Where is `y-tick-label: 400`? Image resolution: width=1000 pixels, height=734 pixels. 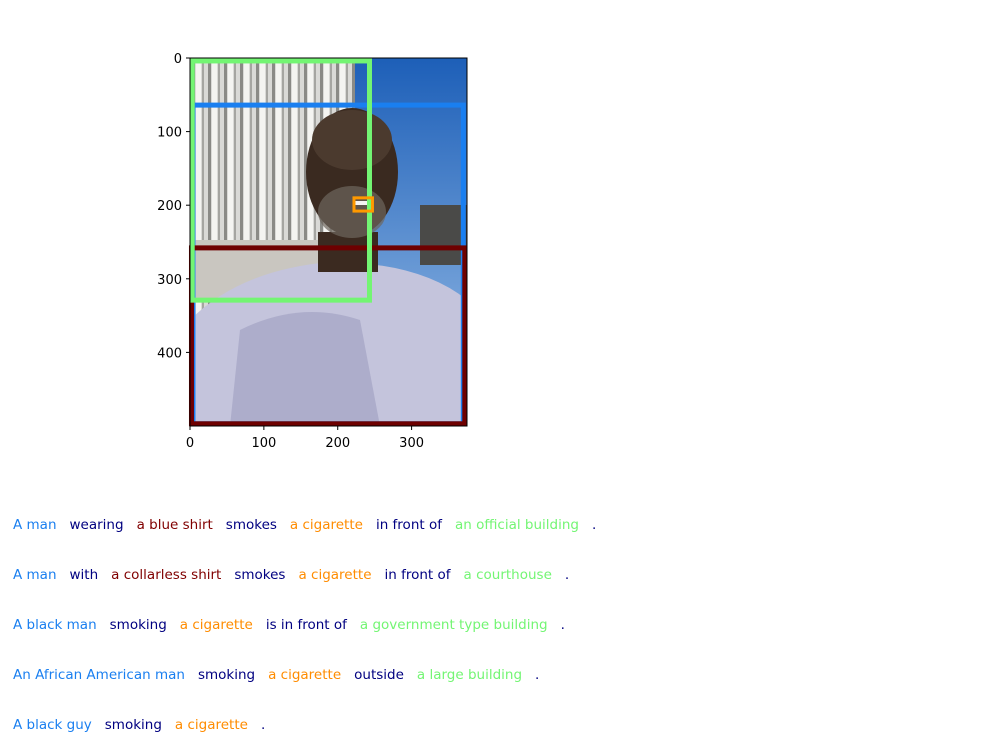
y-tick-label: 400 is located at coordinates (169, 353).